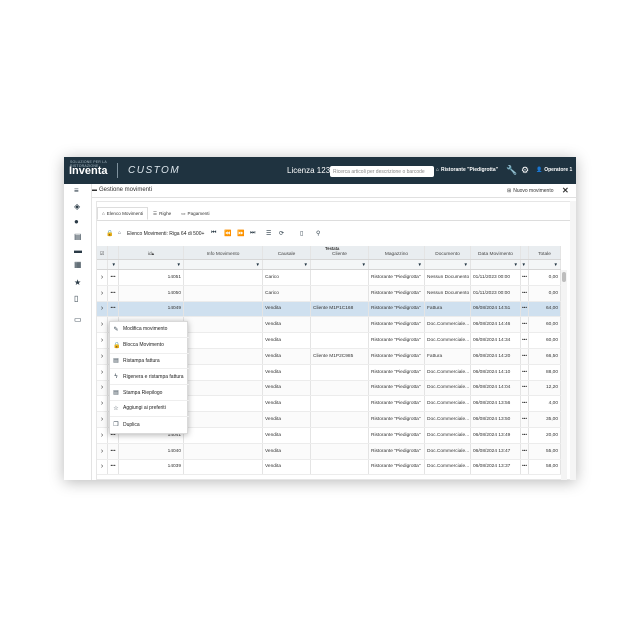  What do you see at coordinates (123, 213) in the screenshot?
I see `tab-elenco-movimenti: ⌂ Elenco Movimenti` at bounding box center [123, 213].